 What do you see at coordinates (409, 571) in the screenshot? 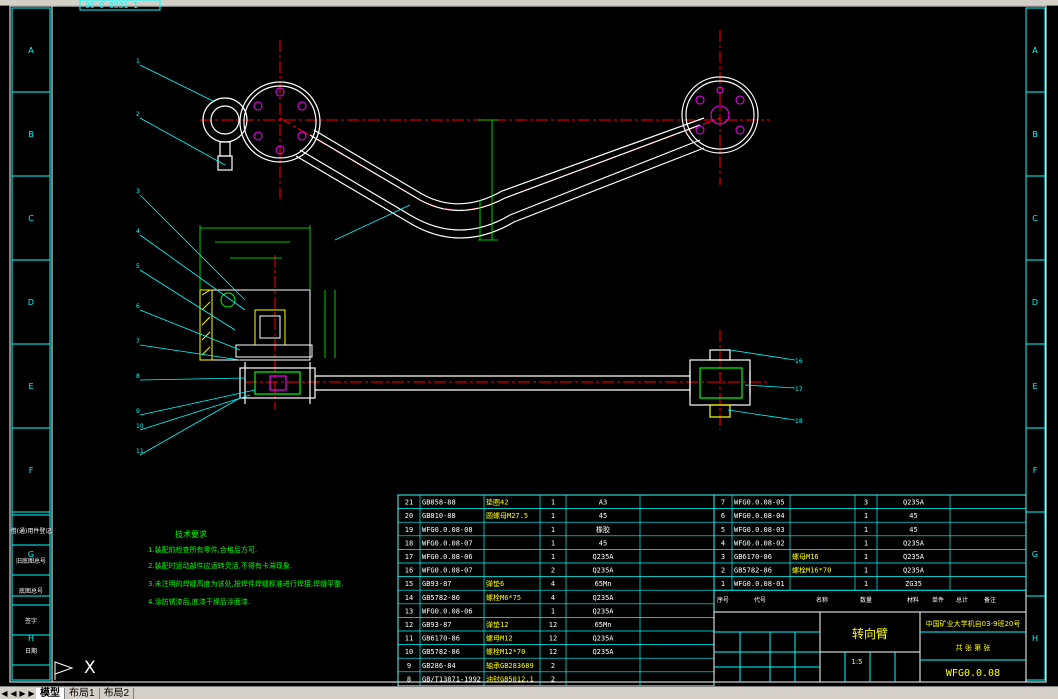
I see `bom-cell: 16` at bounding box center [409, 571].